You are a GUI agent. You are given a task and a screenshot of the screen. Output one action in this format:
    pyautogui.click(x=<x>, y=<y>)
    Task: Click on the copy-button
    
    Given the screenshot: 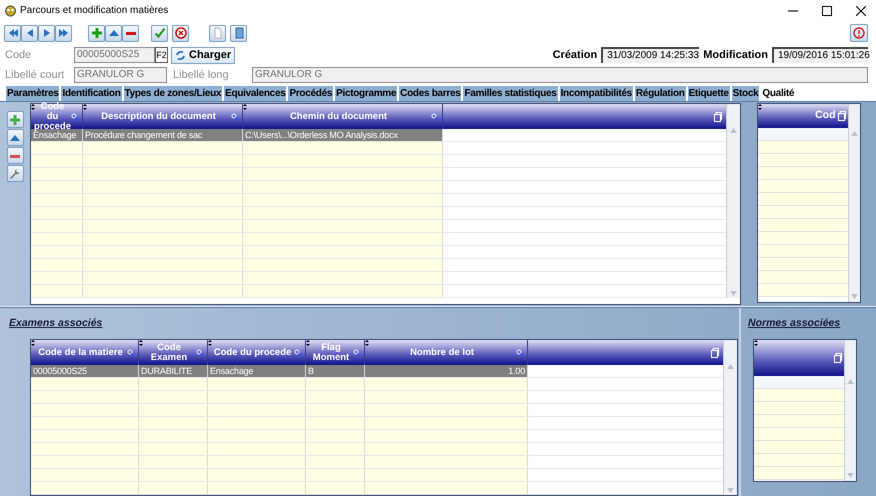 What is the action you would take?
    pyautogui.click(x=217, y=33)
    